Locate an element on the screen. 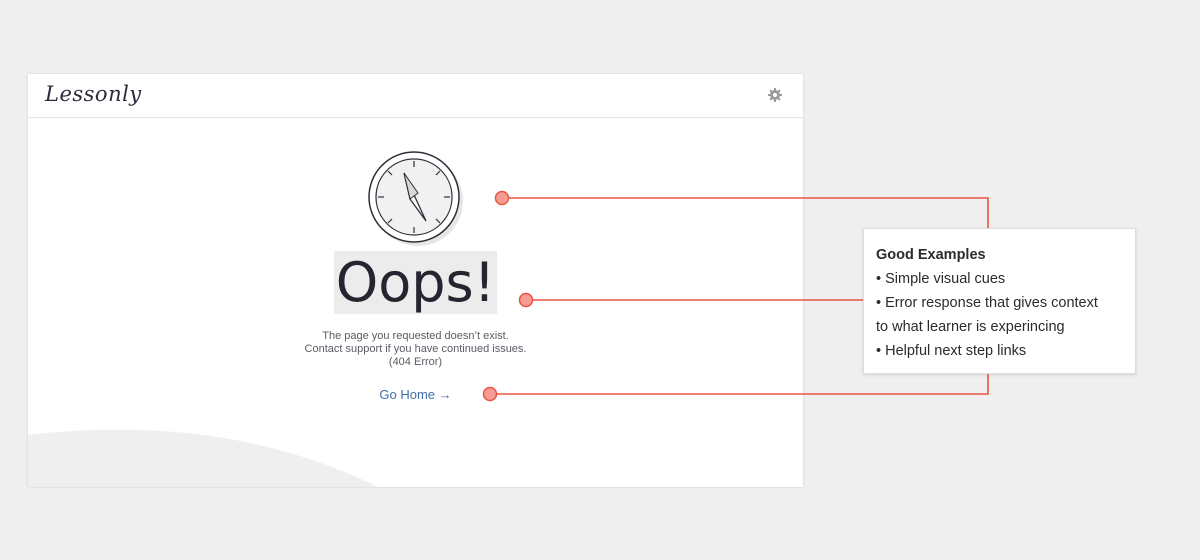 The width and height of the screenshot is (1200, 560). callout-title: Good Examples is located at coordinates (931, 255).